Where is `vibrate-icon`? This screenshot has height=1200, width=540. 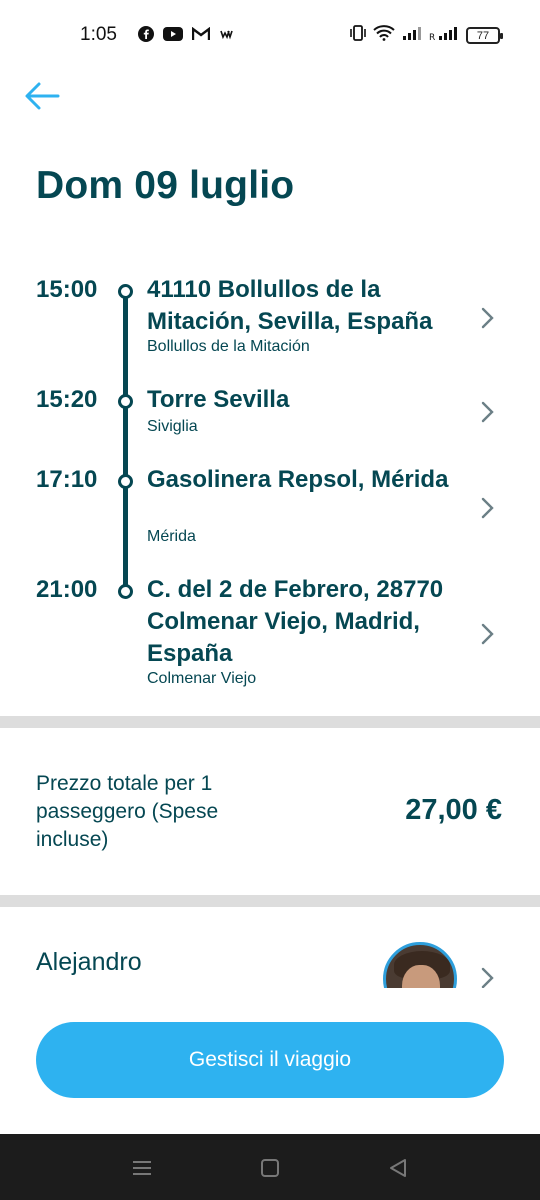 vibrate-icon is located at coordinates (358, 35).